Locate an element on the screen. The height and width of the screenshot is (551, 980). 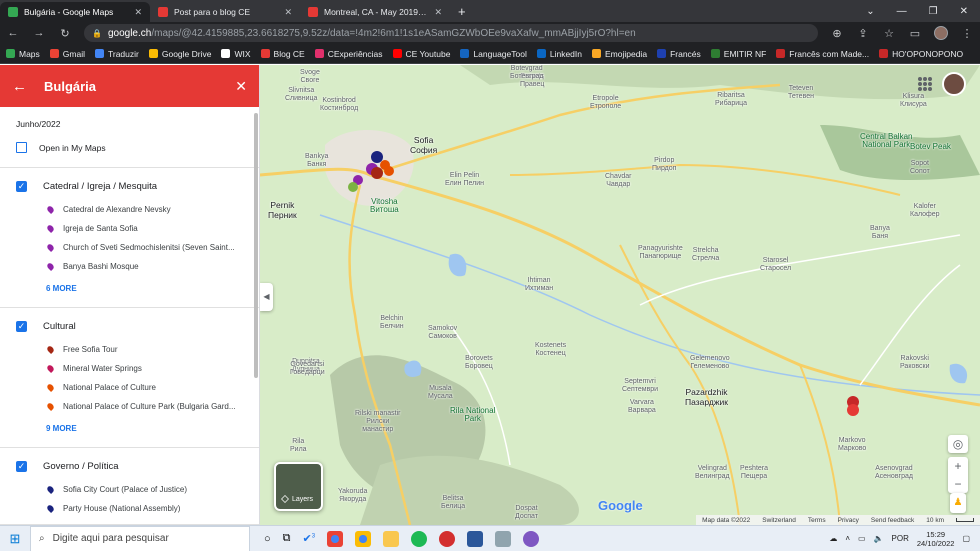
place-list-item: Catedral de Alexandre Nevsky is located at coordinates (129, 209).